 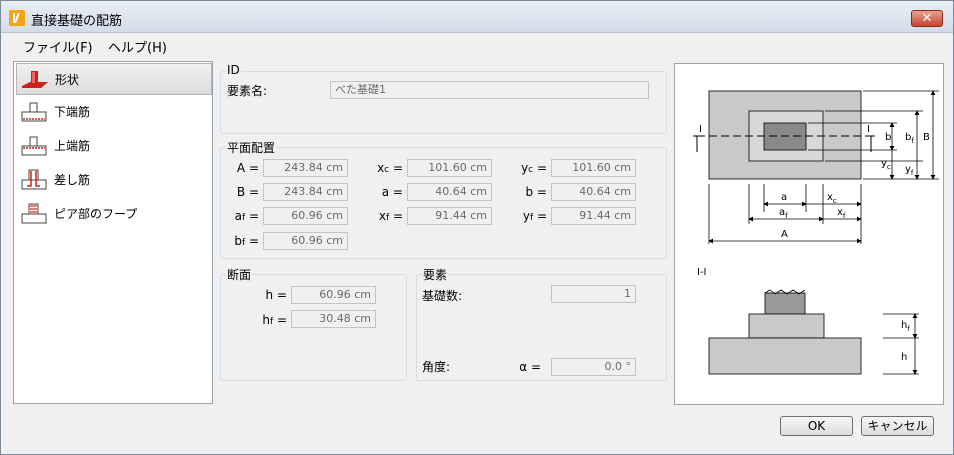 What do you see at coordinates (390, 216) in the screenshot?
I see `xf-label: xf =` at bounding box center [390, 216].